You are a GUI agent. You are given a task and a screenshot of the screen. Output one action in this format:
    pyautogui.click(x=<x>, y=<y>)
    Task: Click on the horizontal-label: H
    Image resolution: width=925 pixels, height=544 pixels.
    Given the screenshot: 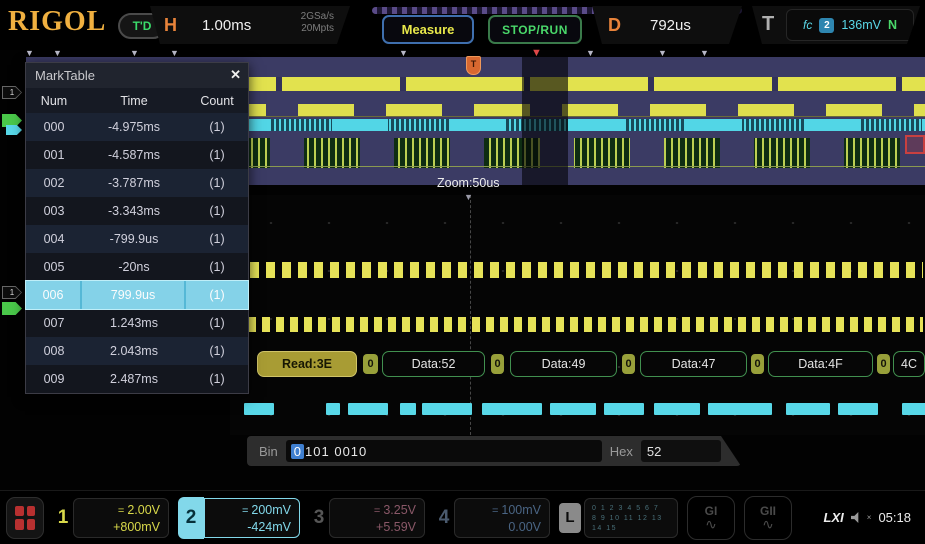 What is the action you would take?
    pyautogui.click(x=170, y=25)
    